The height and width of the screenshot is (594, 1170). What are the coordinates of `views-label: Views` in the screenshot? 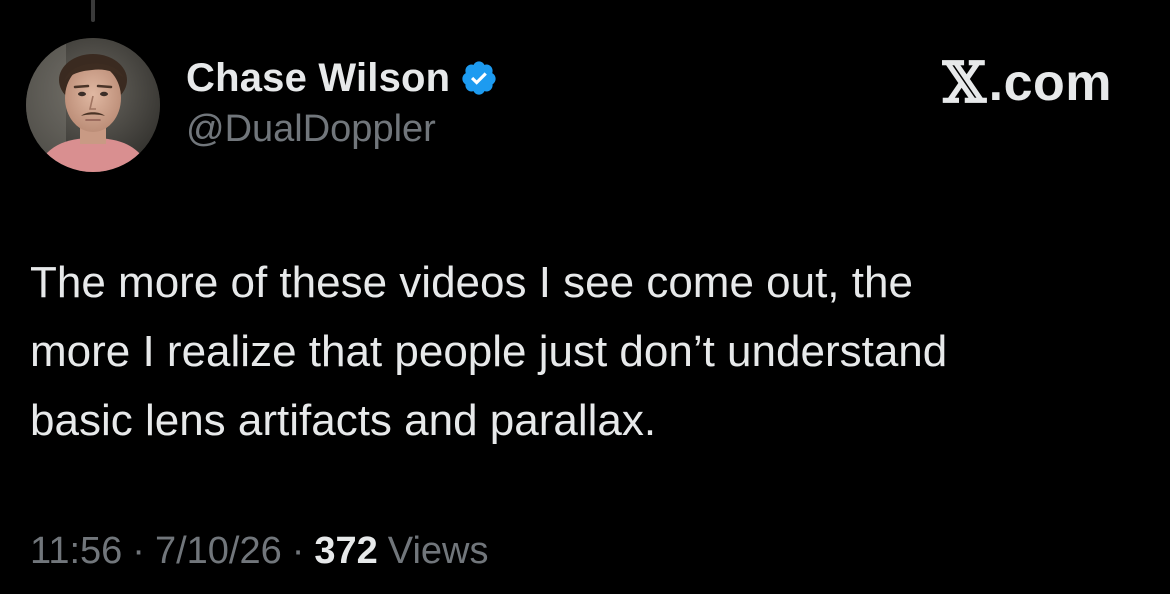 It's located at (438, 551).